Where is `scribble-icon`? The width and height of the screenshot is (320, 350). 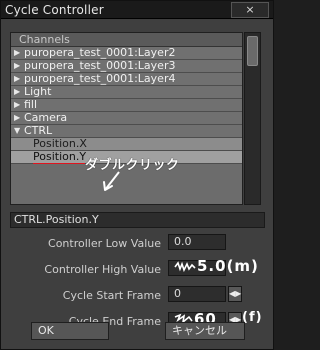 scribble-icon is located at coordinates (185, 267).